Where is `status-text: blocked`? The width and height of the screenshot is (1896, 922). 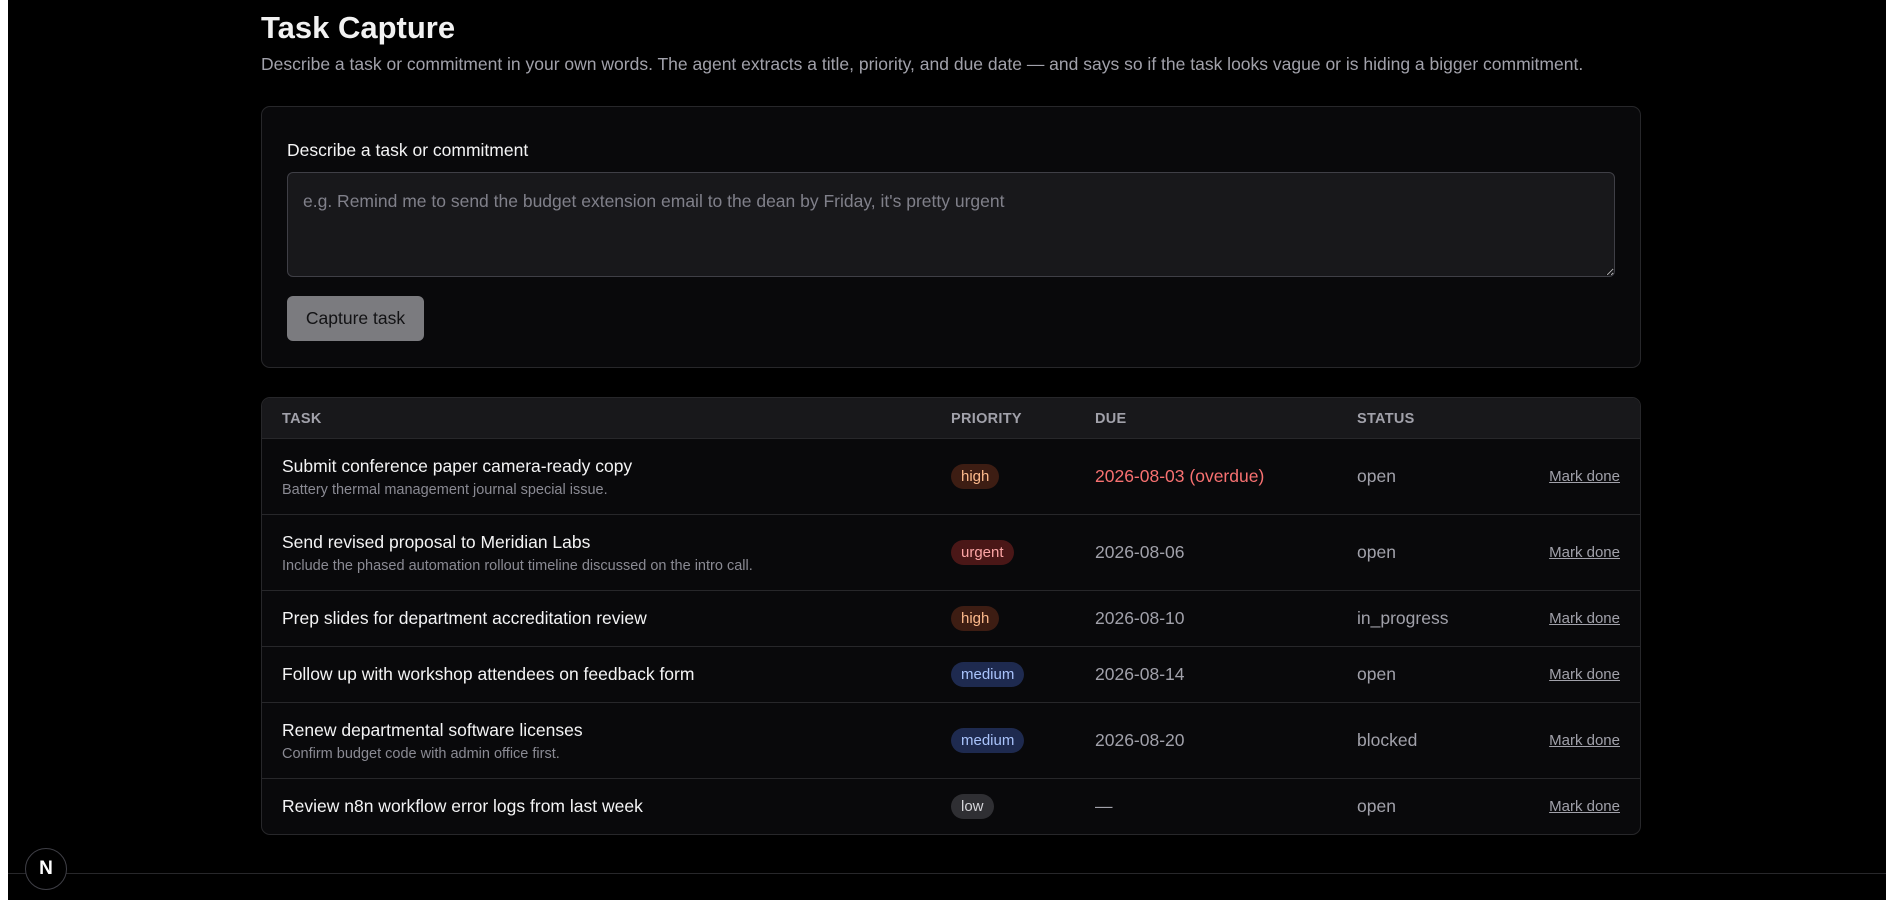
status-text: blocked is located at coordinates (1387, 740).